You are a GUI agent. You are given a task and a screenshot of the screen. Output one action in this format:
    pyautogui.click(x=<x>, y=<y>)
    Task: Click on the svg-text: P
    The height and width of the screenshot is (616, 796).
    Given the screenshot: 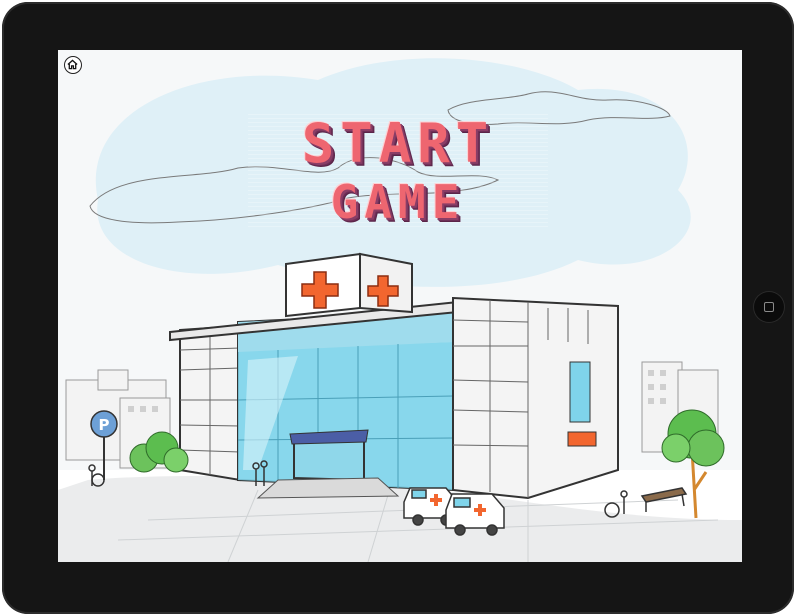 What is the action you would take?
    pyautogui.click(x=104, y=425)
    